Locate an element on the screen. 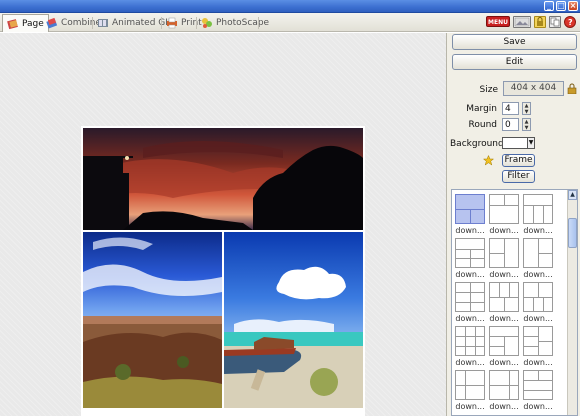 The height and width of the screenshot is (416, 580). margin-field: 4 is located at coordinates (510, 108).